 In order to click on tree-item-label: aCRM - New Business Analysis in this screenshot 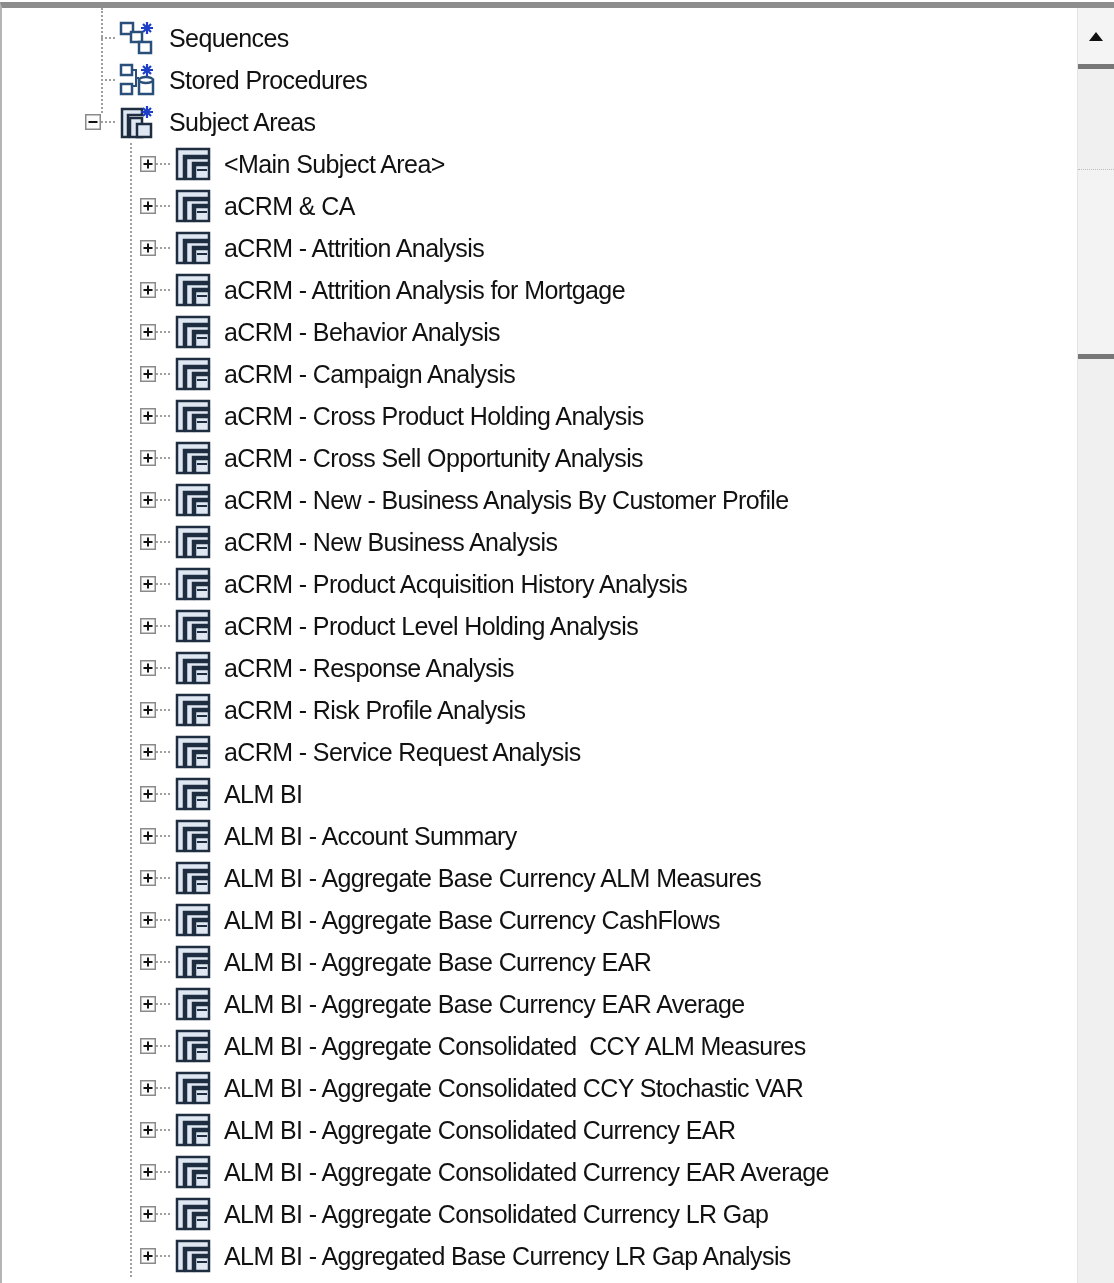, I will do `click(391, 542)`.